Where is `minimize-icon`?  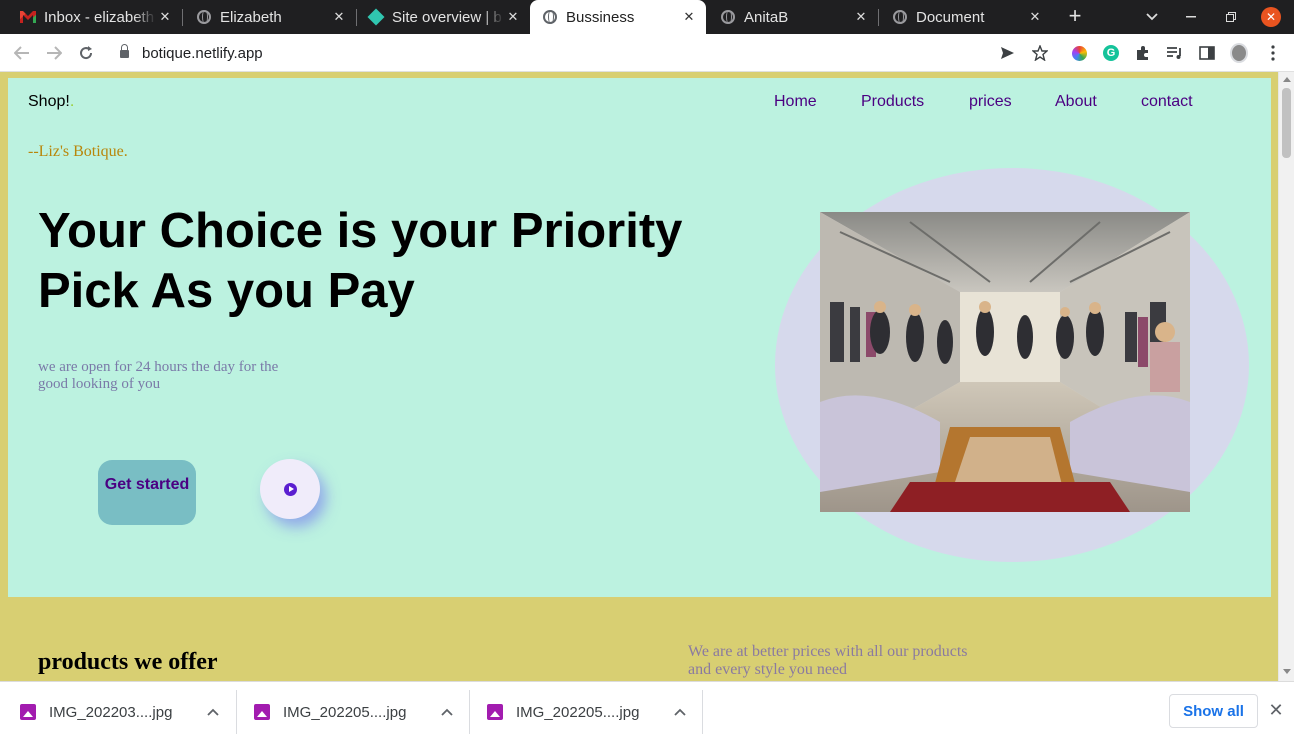
minimize-icon is located at coordinates (1191, 17).